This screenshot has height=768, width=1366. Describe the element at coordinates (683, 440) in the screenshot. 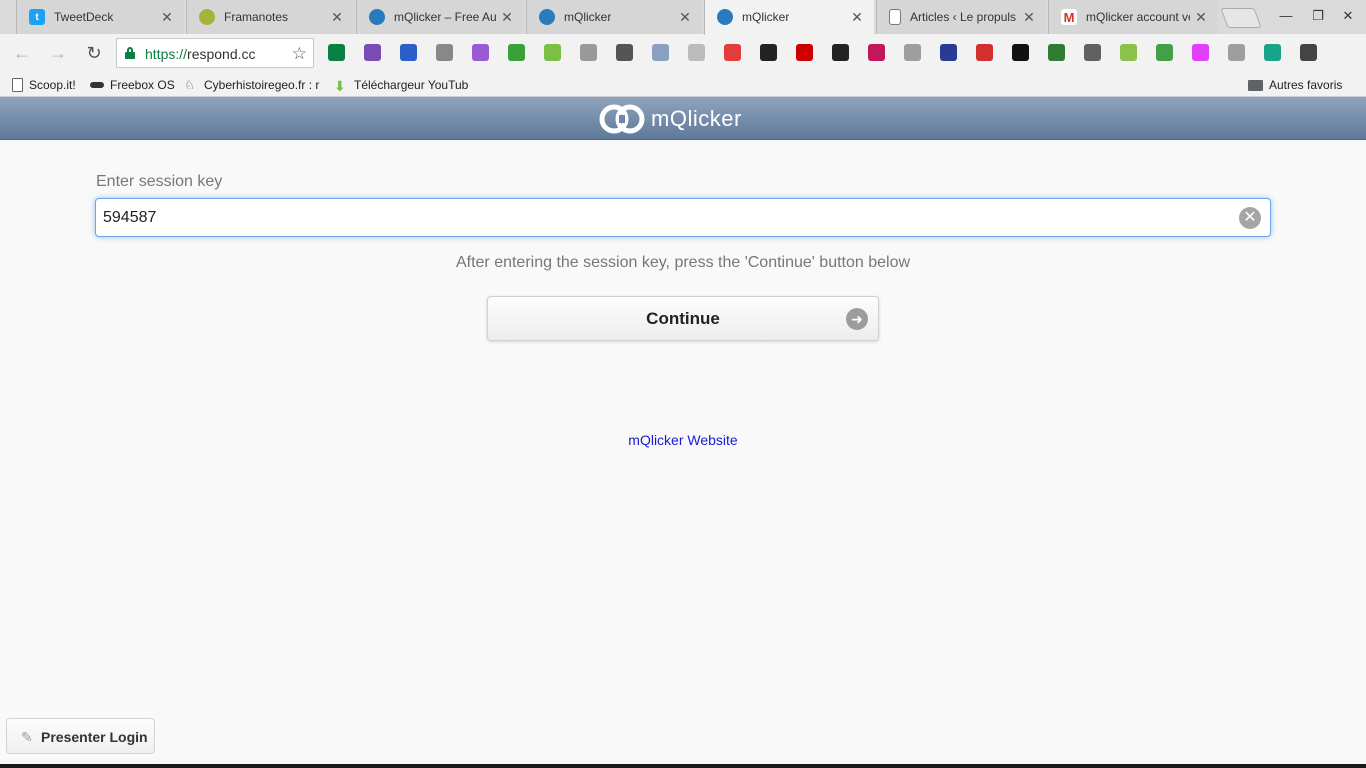

I see `website-link: mQlicker Website` at that location.